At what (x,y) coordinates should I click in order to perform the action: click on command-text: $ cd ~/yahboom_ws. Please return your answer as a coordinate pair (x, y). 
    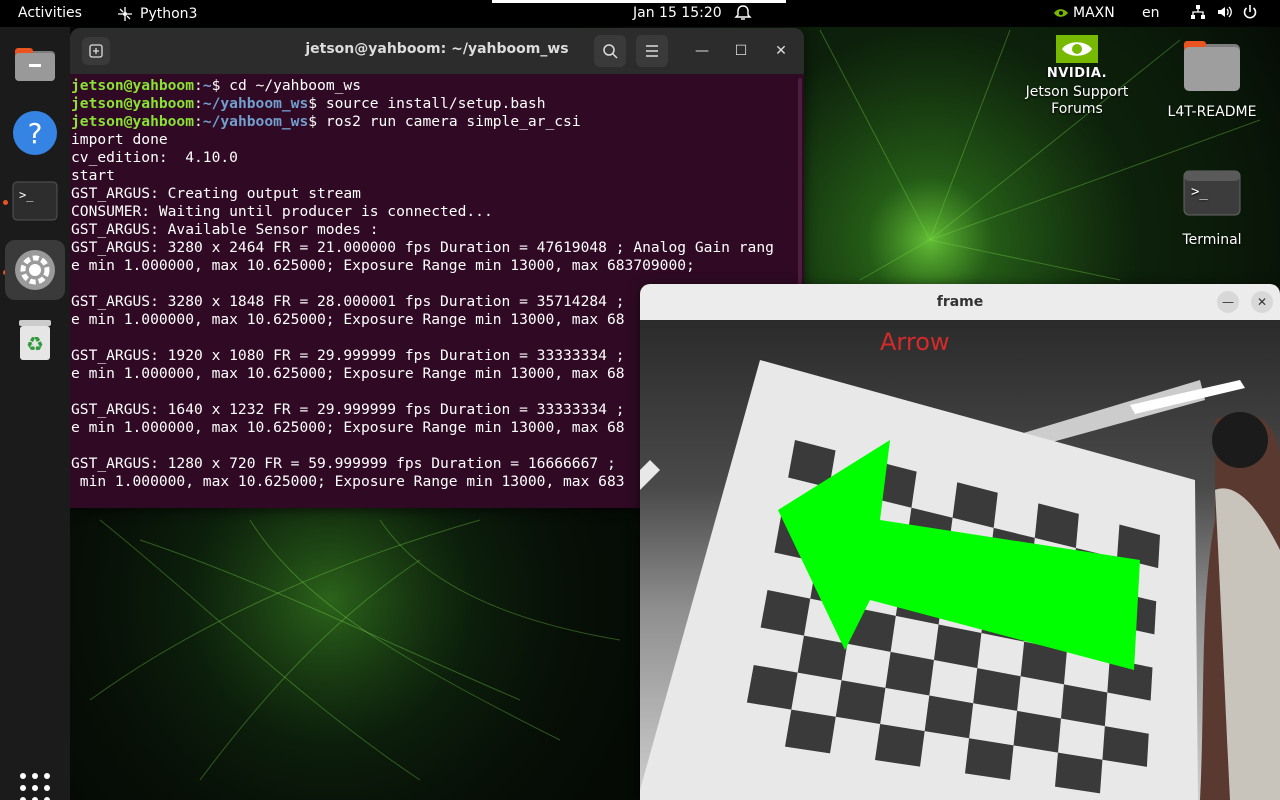
    Looking at the image, I should click on (286, 85).